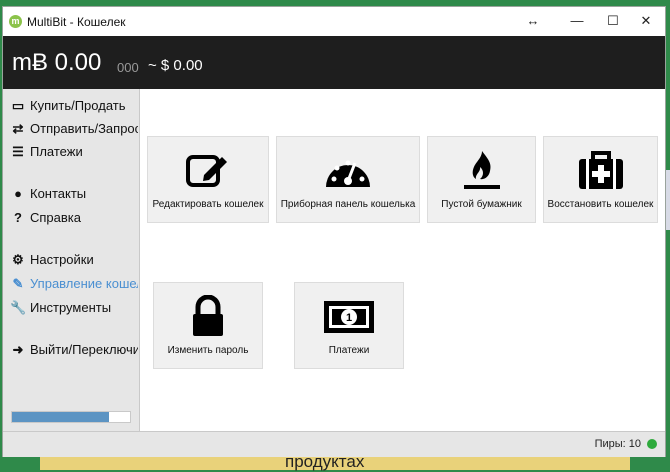 The height and width of the screenshot is (472, 670). Describe the element at coordinates (348, 204) in the screenshot. I see `card-label: Приборная панель кошелька` at that location.